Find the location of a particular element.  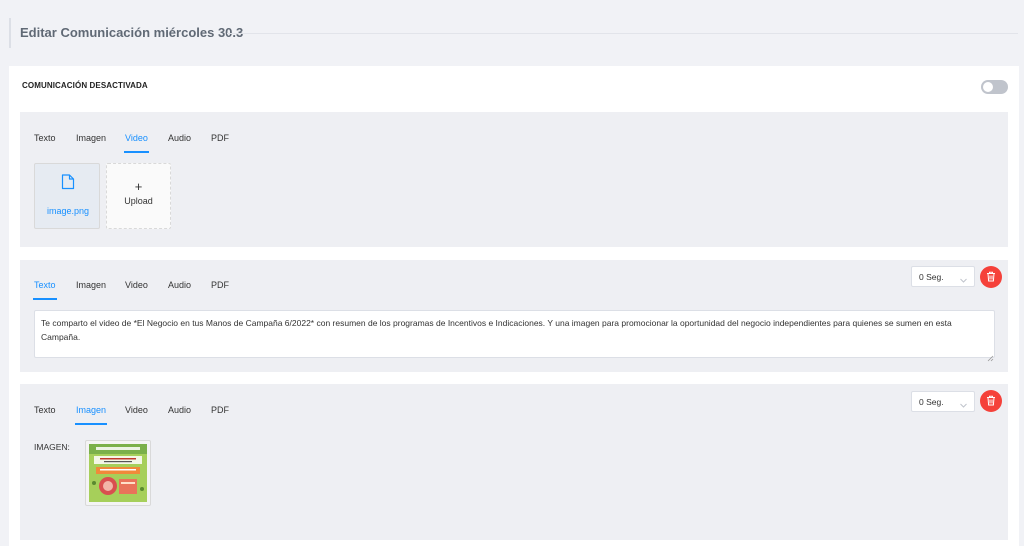

header-accent-bar is located at coordinates (10, 33).